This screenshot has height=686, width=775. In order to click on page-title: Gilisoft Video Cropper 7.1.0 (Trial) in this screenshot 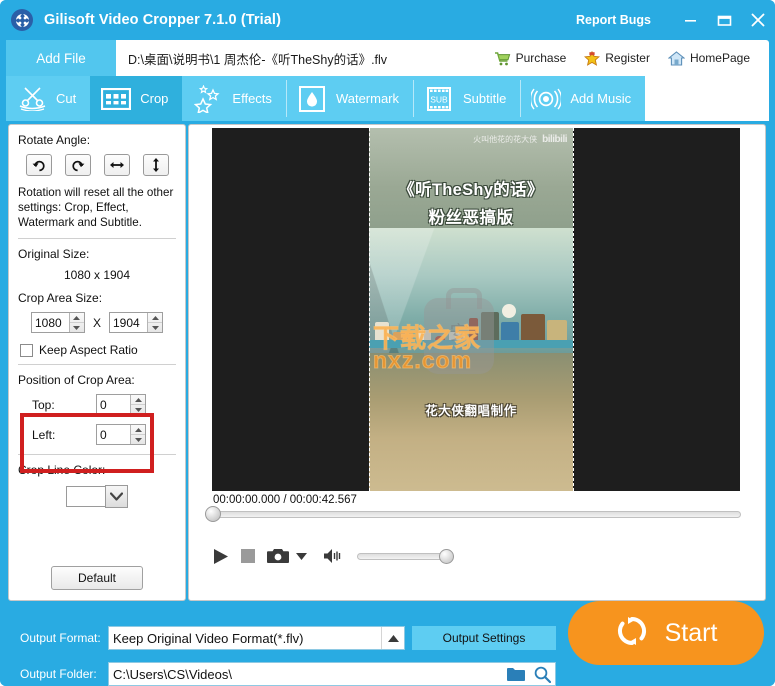, I will do `click(162, 20)`.